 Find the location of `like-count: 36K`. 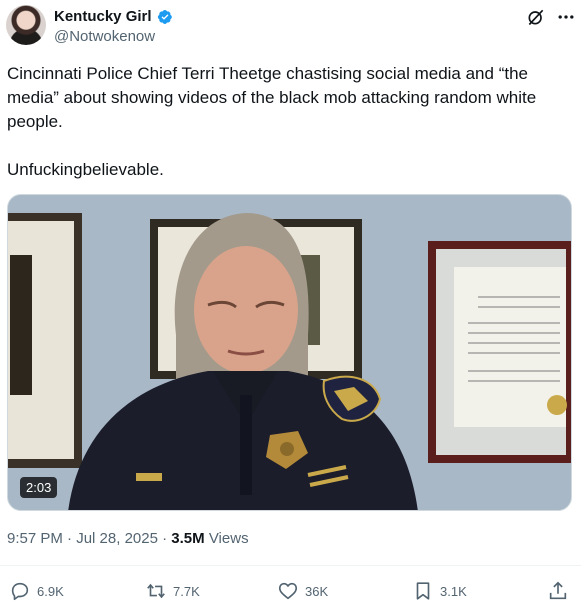

like-count: 36K is located at coordinates (317, 591).